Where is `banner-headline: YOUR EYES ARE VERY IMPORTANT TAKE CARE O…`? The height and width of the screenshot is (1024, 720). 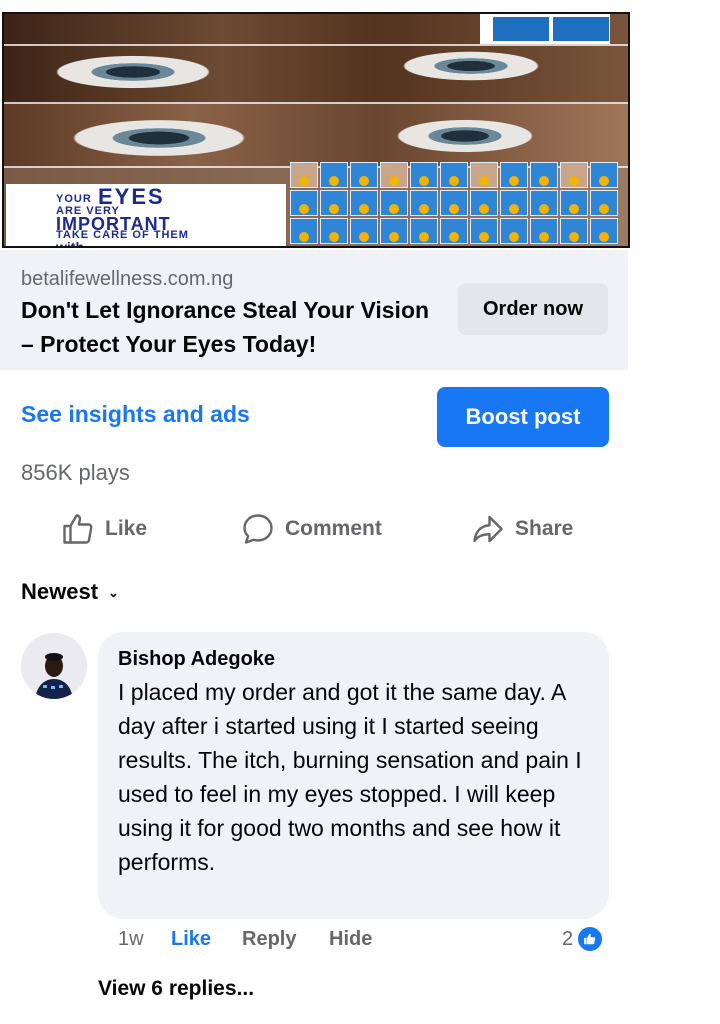
banner-headline: YOUR EYES ARE VERY IMPORTANT TAKE CARE O… is located at coordinates (146, 215).